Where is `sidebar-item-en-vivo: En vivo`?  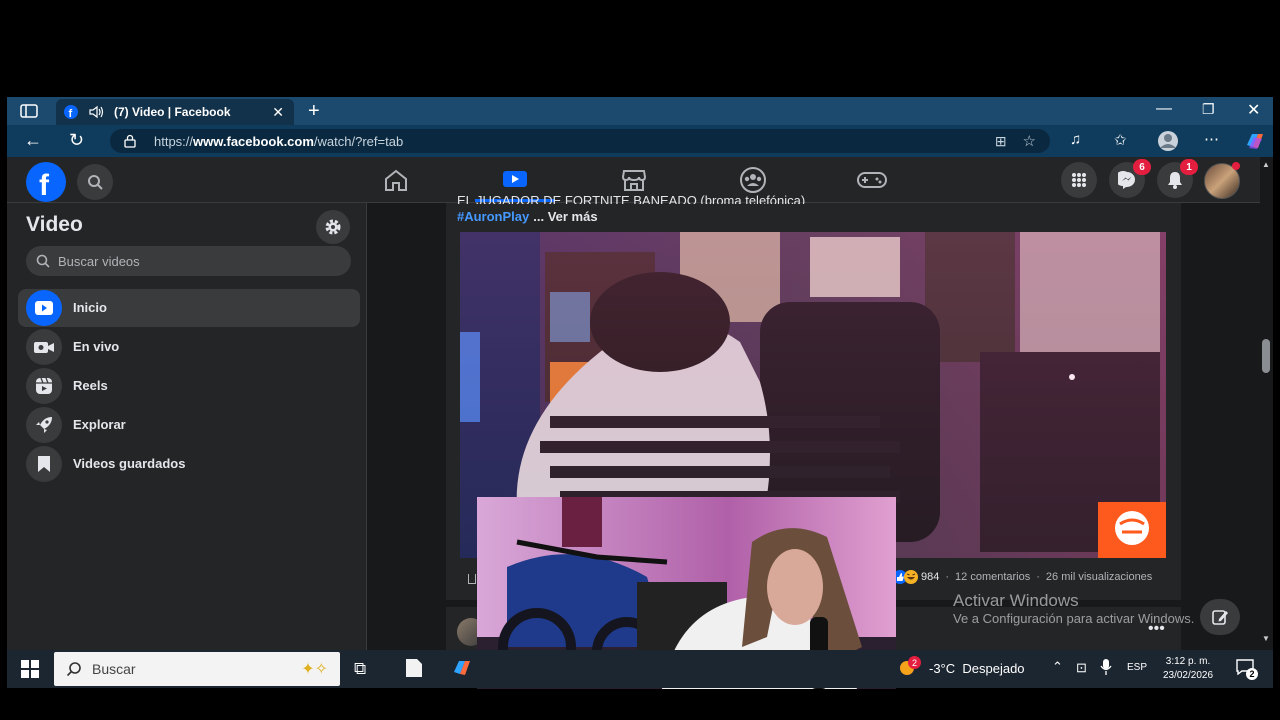 sidebar-item-en-vivo: En vivo is located at coordinates (72, 346).